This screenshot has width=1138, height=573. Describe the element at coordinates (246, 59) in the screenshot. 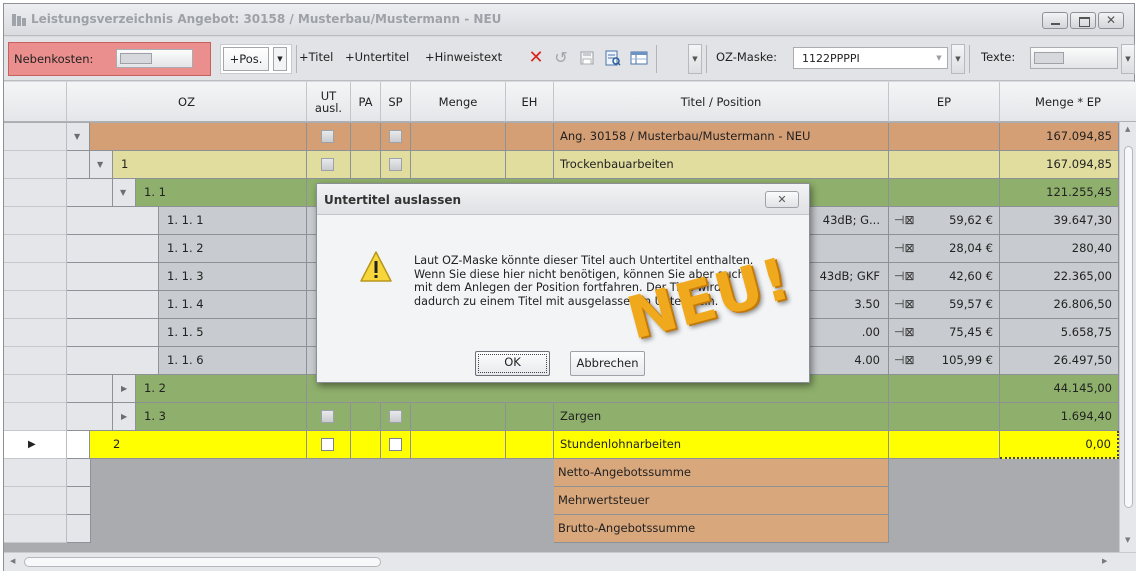

I see `add-position-button: +Pos.` at that location.